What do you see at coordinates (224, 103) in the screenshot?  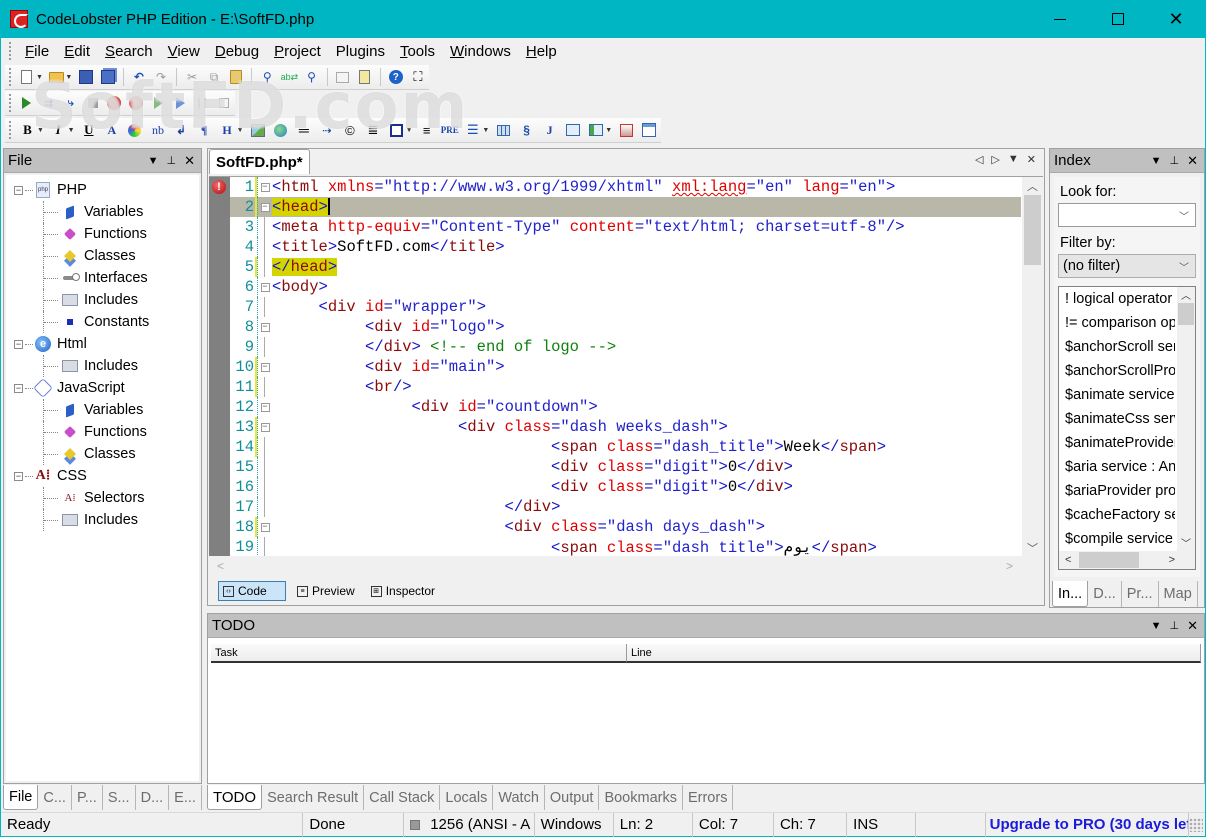 I see `stop-debug-button` at bounding box center [224, 103].